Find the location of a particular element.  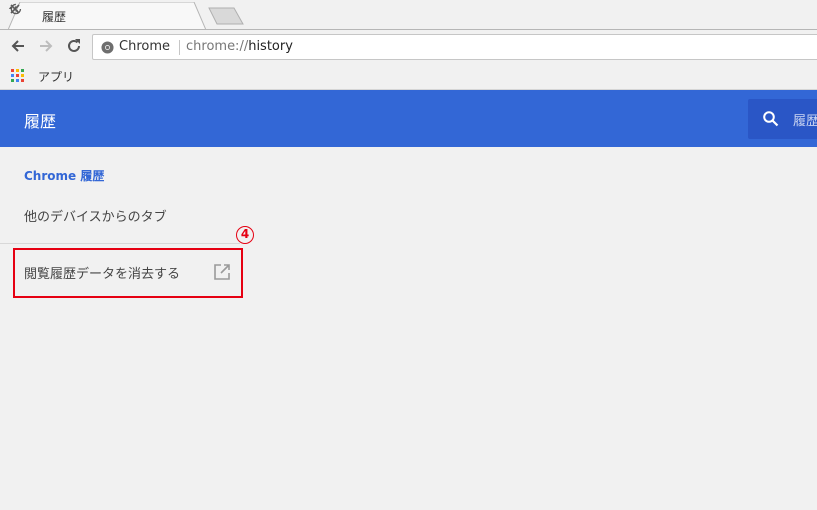

history-header: 履歴 履歴 is located at coordinates (408, 118).